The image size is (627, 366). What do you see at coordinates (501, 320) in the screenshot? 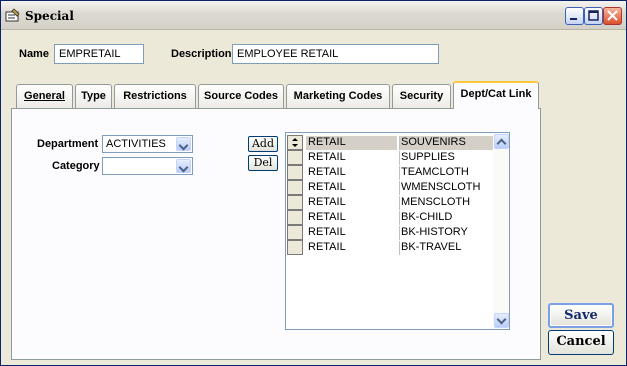
I see `scroll-down-icon` at bounding box center [501, 320].